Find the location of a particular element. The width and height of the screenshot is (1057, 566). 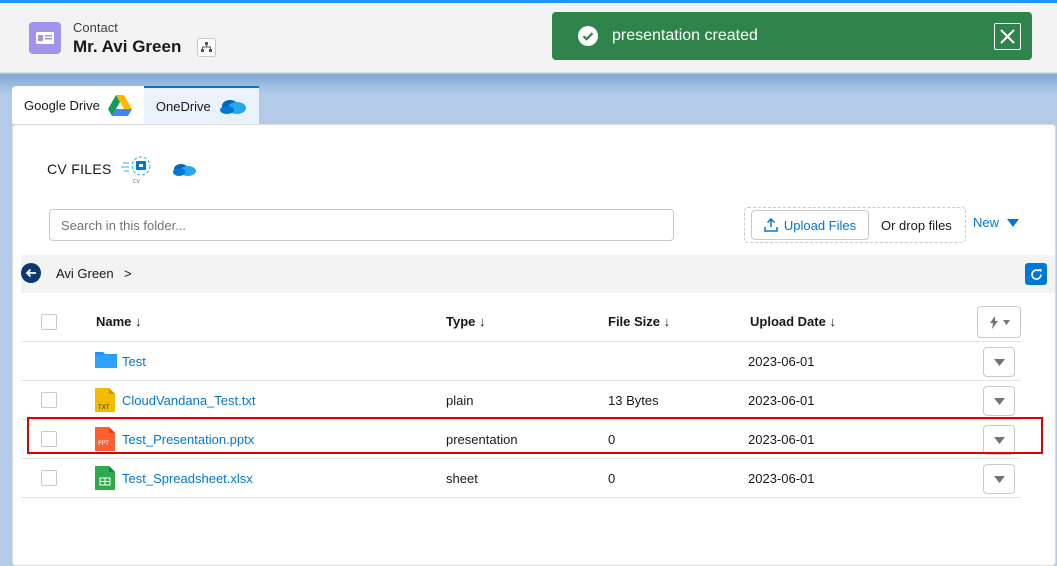

arrow-left-icon is located at coordinates (30, 273).